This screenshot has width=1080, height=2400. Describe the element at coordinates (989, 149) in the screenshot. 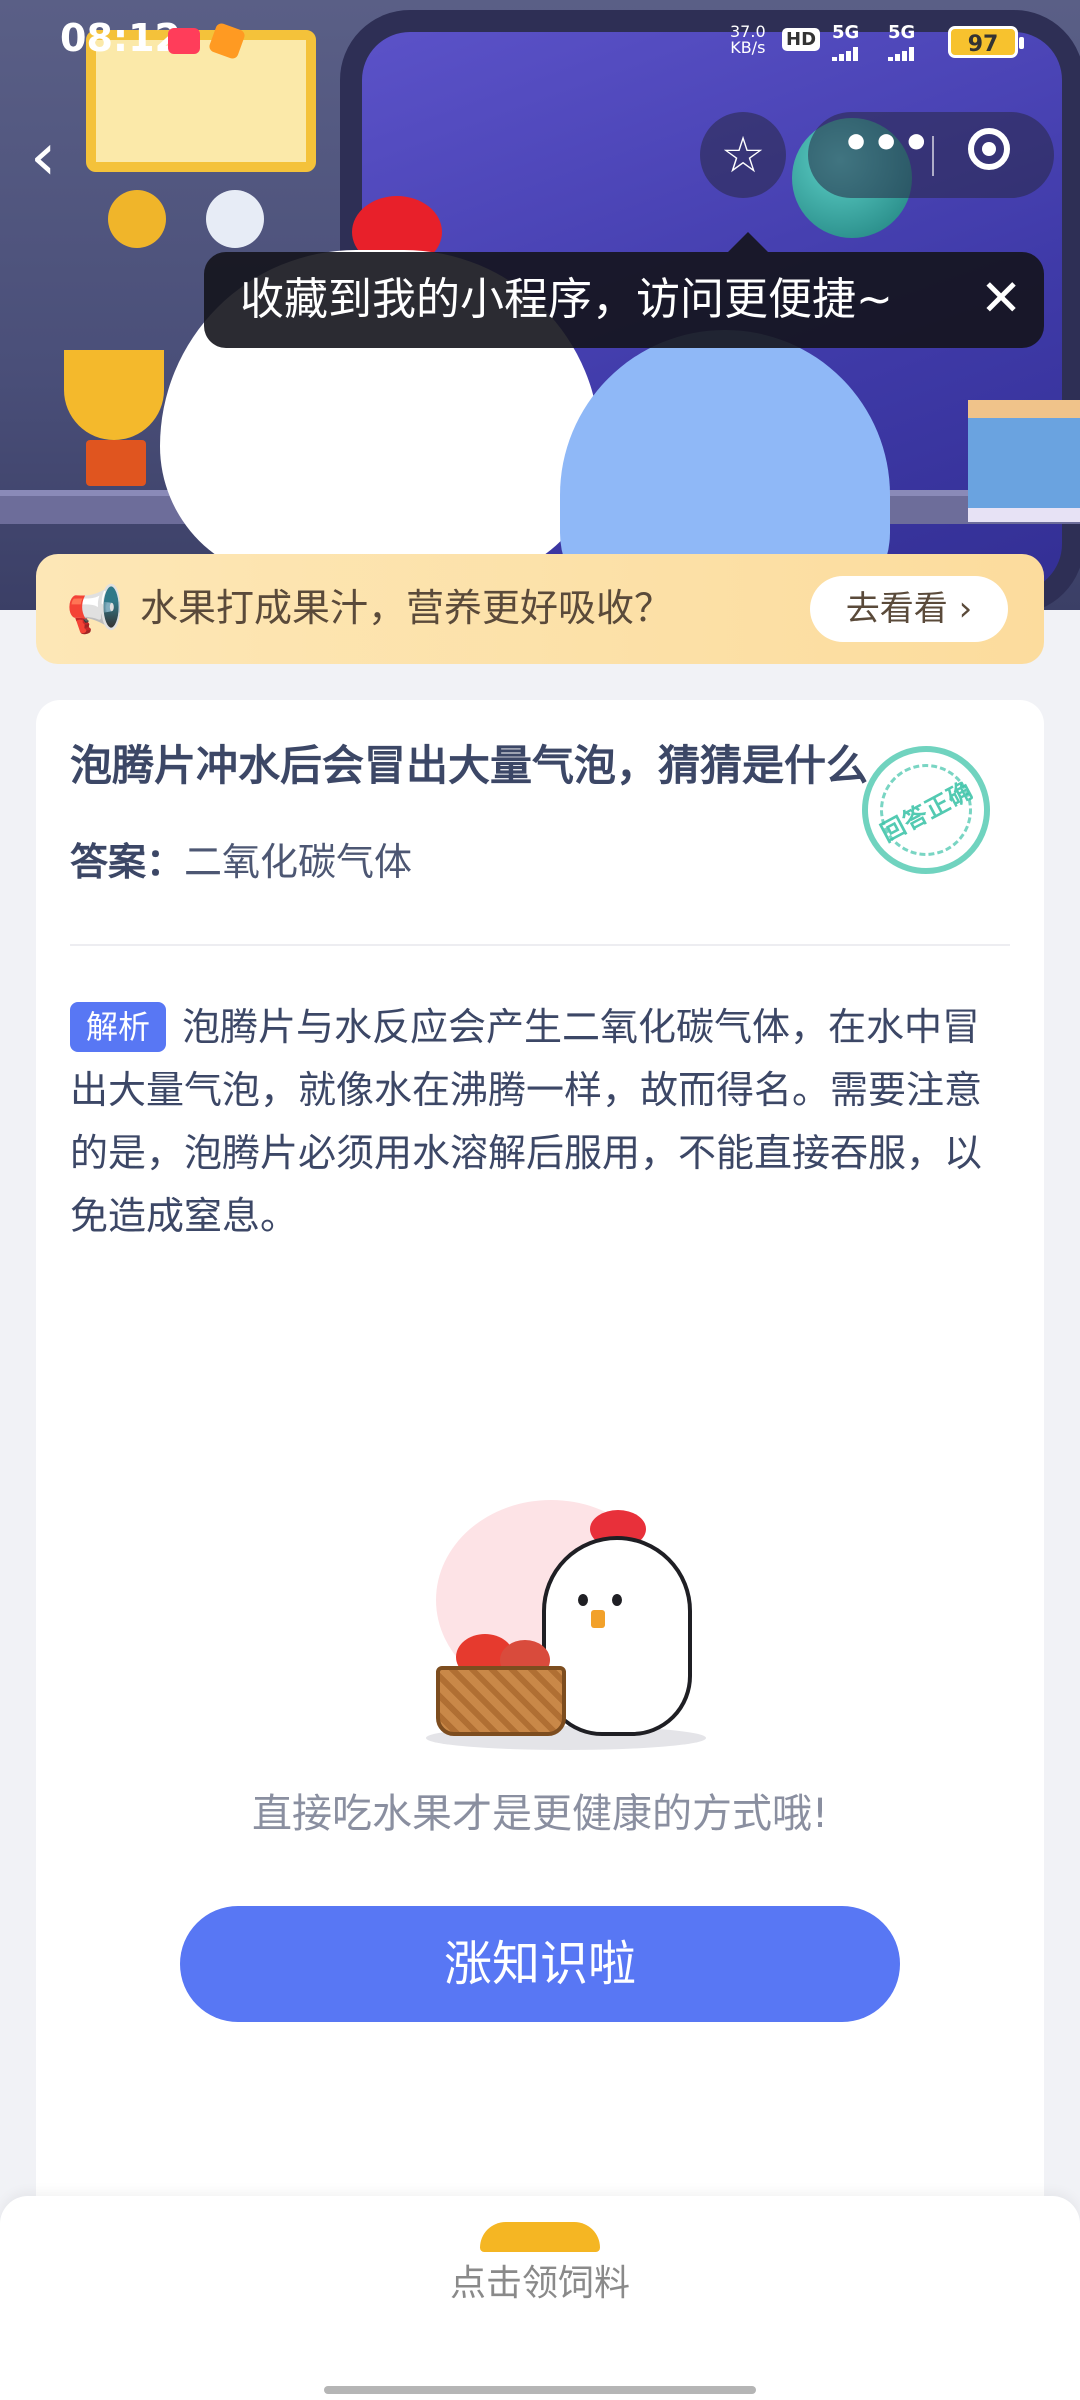

I see `close-miniprogram-button` at that location.